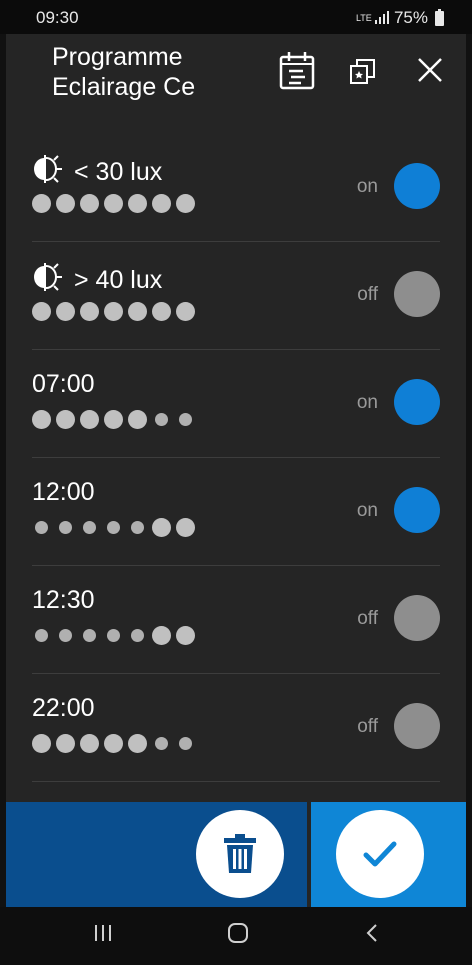 This screenshot has width=472, height=965. I want to click on status-time: 09:30, so click(57, 17).